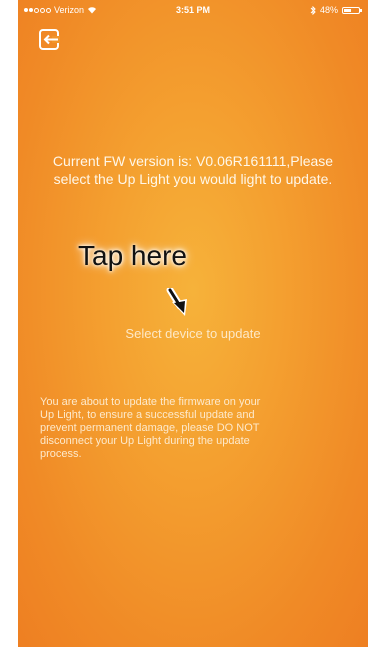 This screenshot has height=647, width=383. I want to click on battery-fill, so click(347, 10).